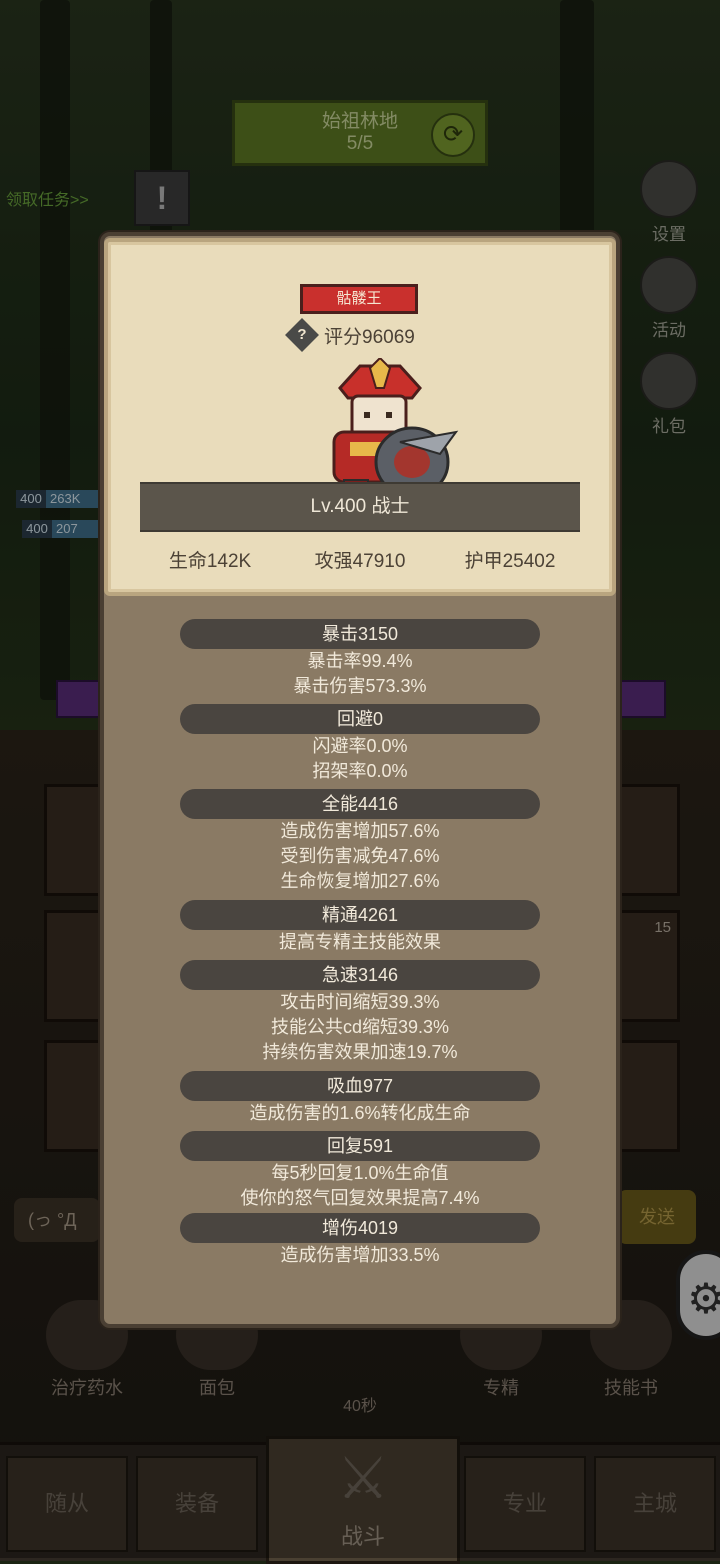  I want to click on rating-score: 评分96069, so click(369, 337).